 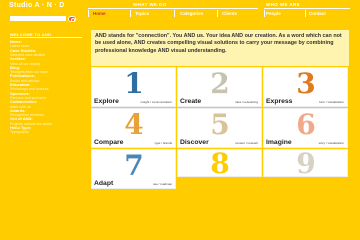 What do you see at coordinates (162, 183) in the screenshot?
I see `tile-subtitle: use / roadmap` at bounding box center [162, 183].